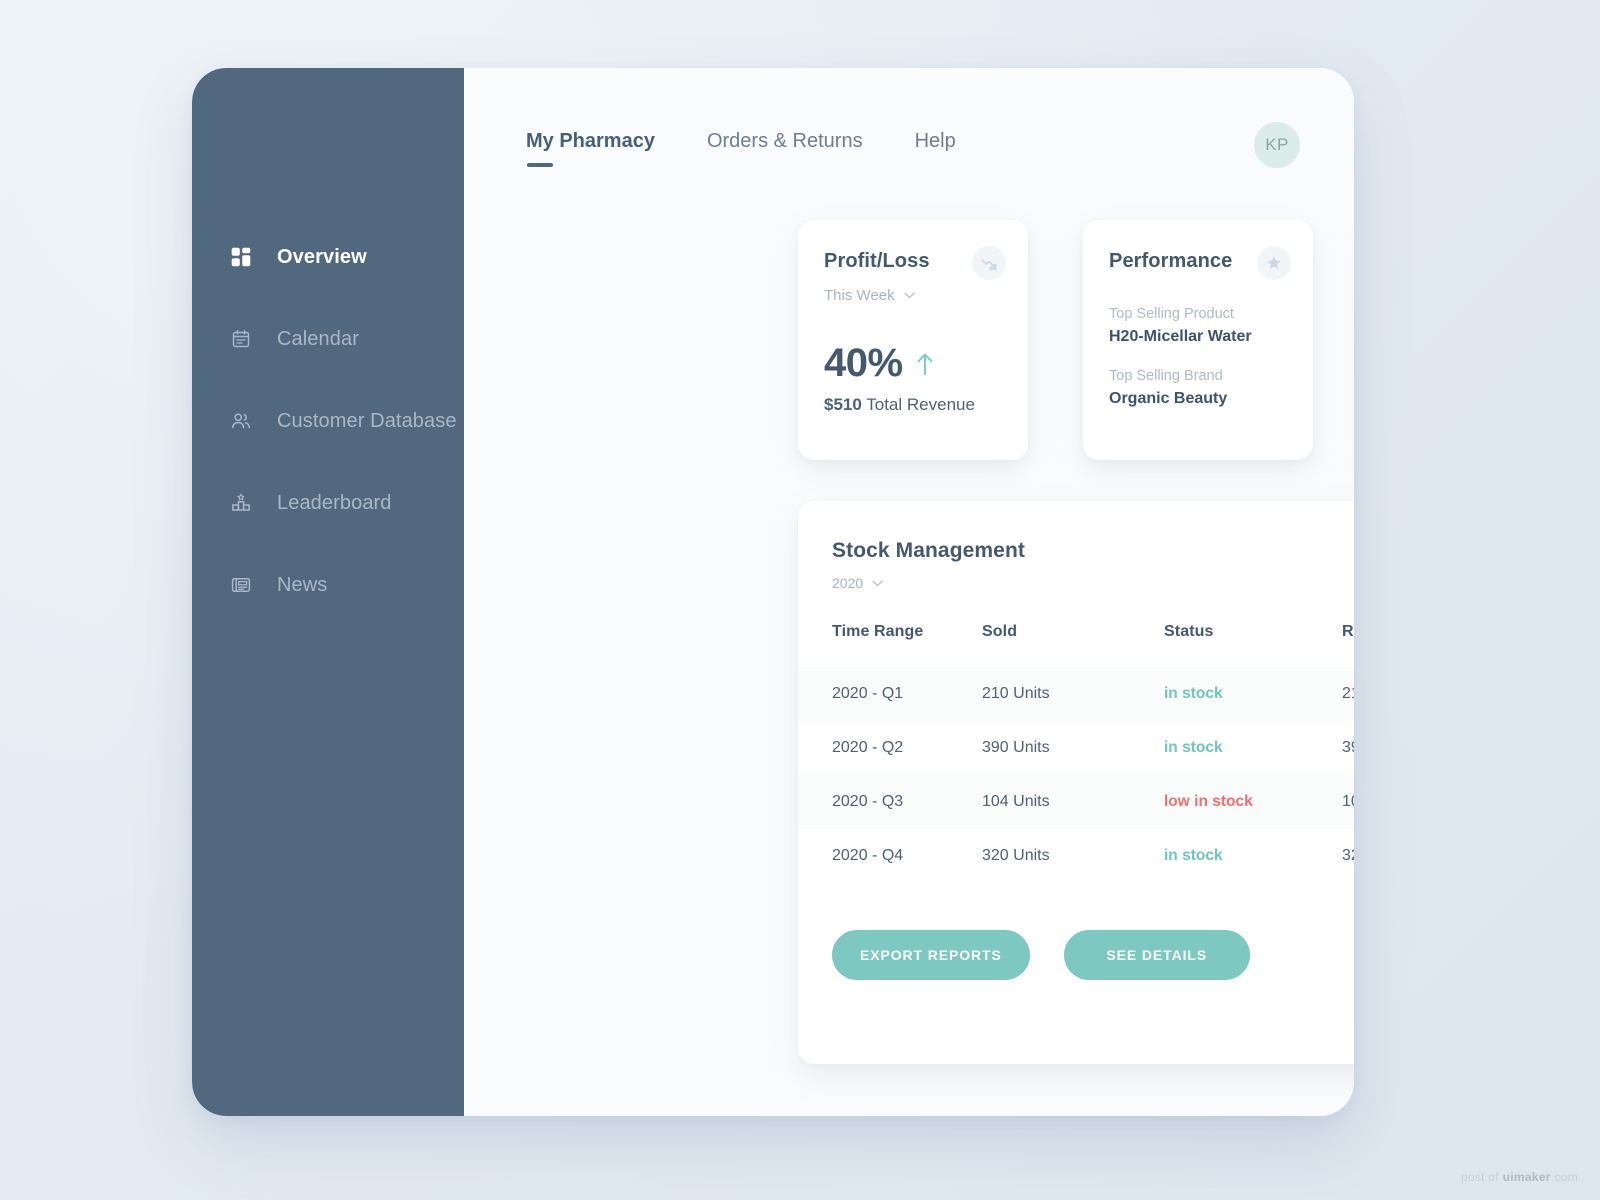 This screenshot has width=1600, height=1200. What do you see at coordinates (913, 363) in the screenshot?
I see `profit-percent-row: 40%` at bounding box center [913, 363].